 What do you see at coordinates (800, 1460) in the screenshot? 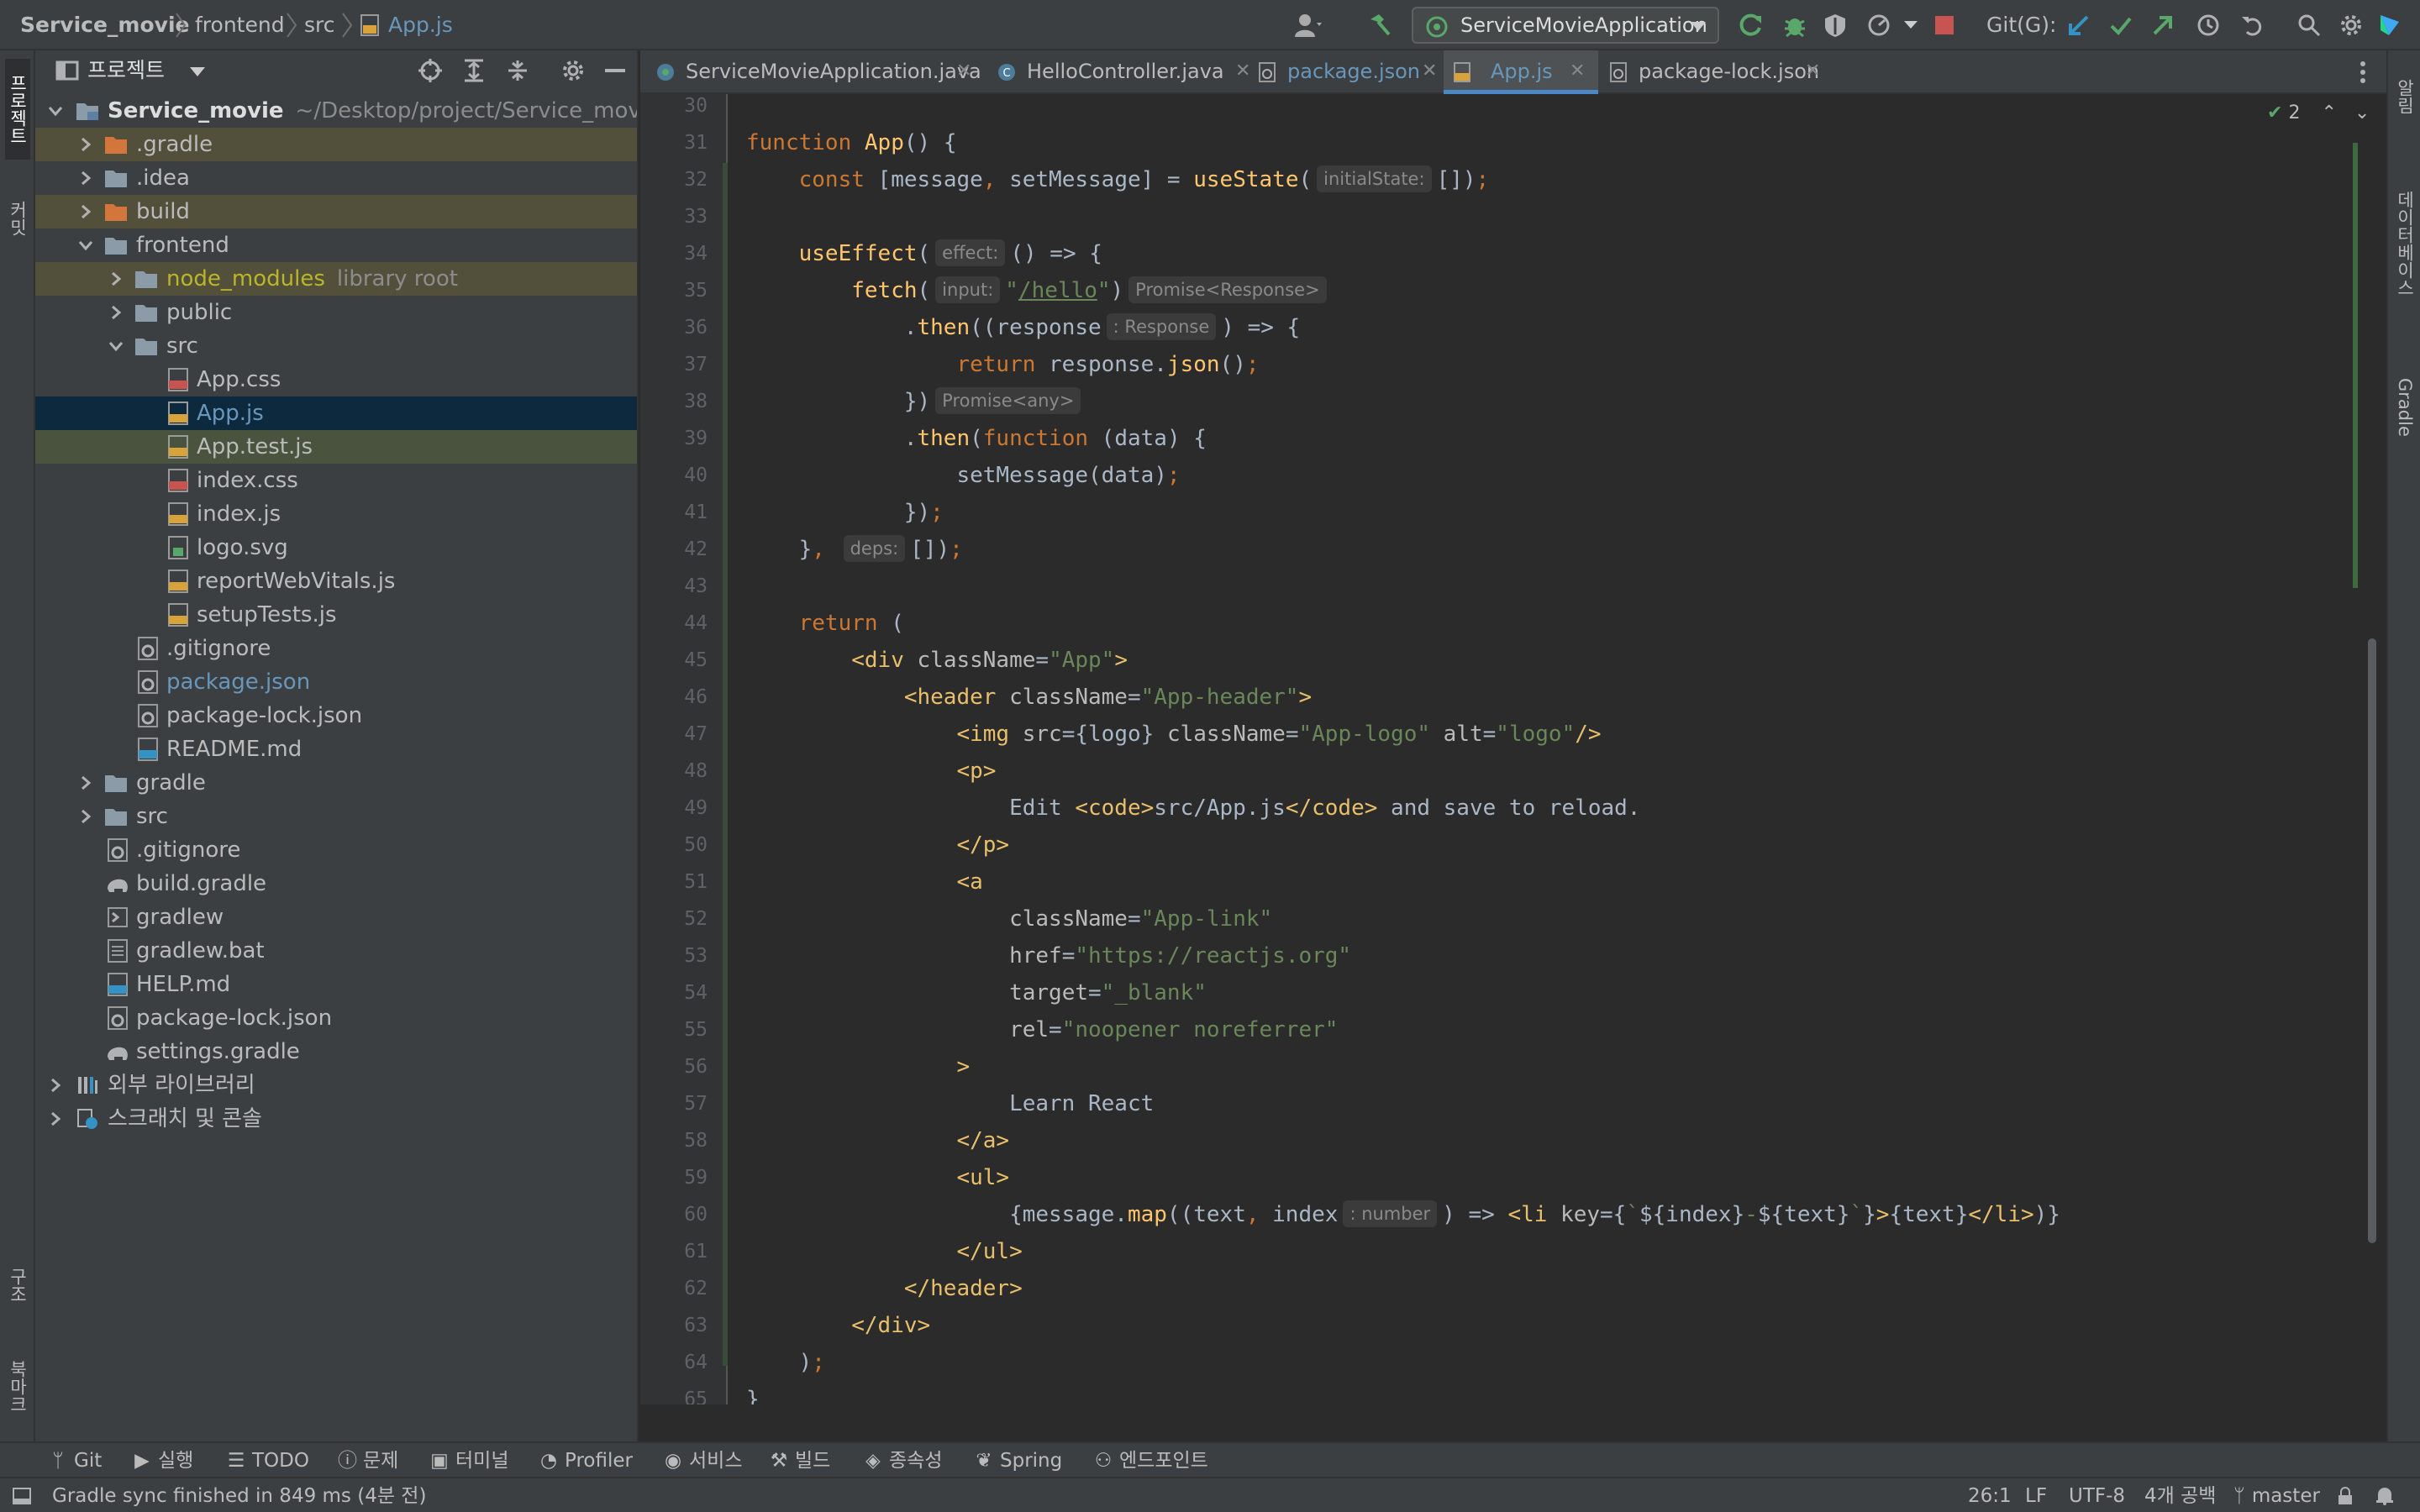
I see `tool-build: ⚒ 빌드` at bounding box center [800, 1460].